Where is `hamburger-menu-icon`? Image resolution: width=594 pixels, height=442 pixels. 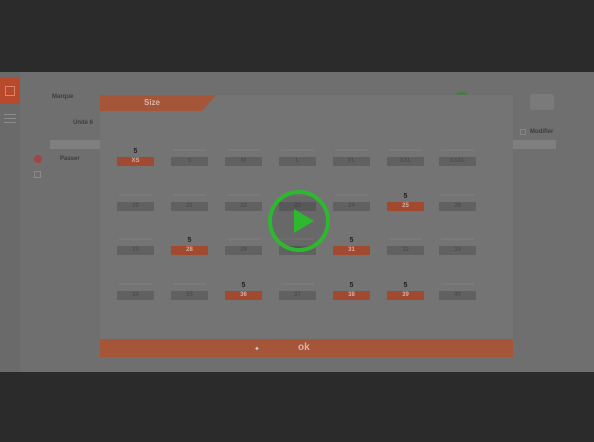 hamburger-menu-icon is located at coordinates (10, 119).